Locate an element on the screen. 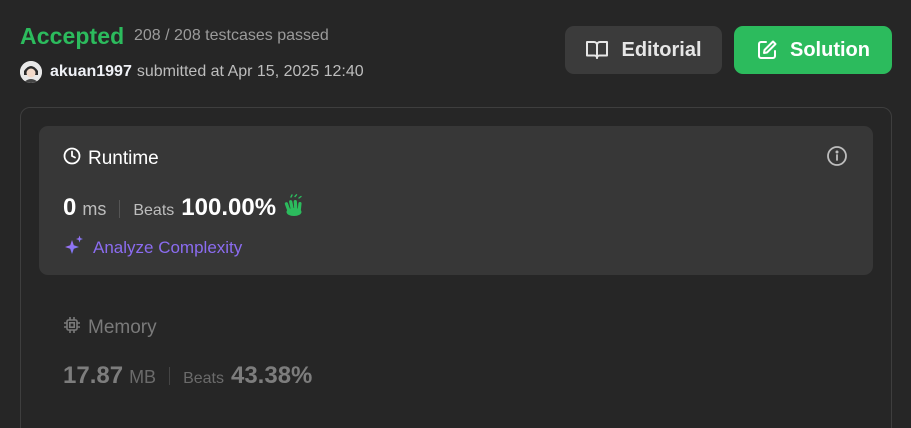 This screenshot has height=428, width=911. clap-icon is located at coordinates (294, 208).